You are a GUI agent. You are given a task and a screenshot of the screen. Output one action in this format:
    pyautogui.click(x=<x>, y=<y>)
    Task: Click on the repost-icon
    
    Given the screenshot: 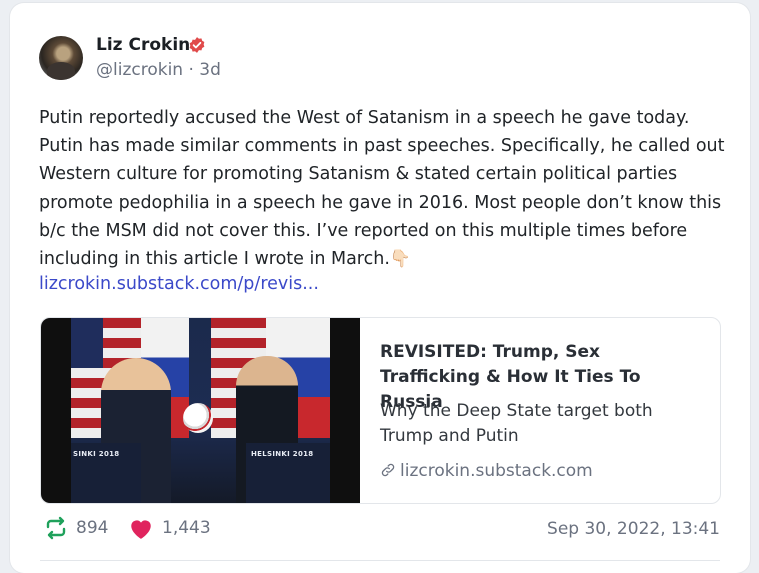 What is the action you would take?
    pyautogui.click(x=56, y=528)
    